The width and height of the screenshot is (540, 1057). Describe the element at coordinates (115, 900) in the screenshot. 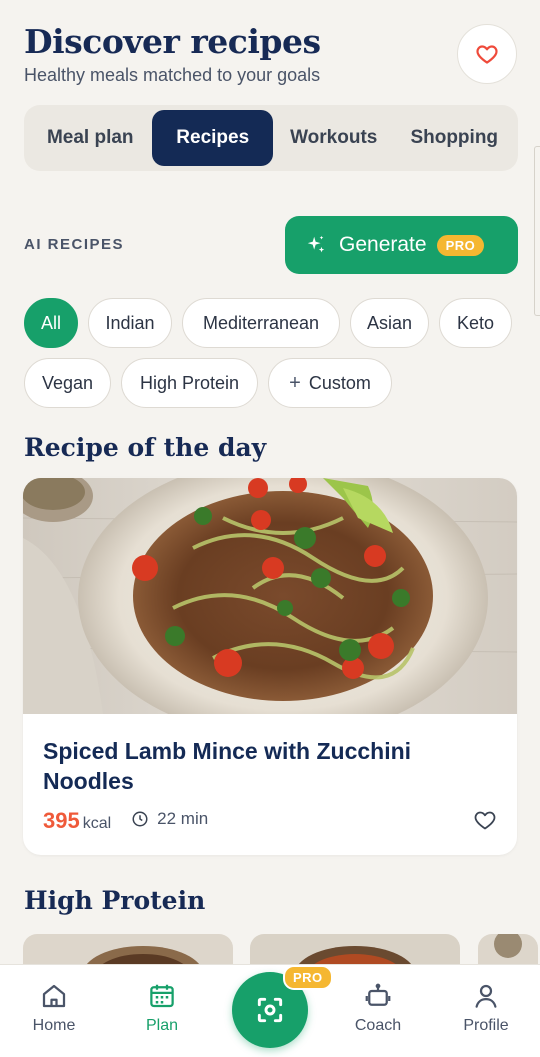

I see `high-protein-title: High Protein` at that location.